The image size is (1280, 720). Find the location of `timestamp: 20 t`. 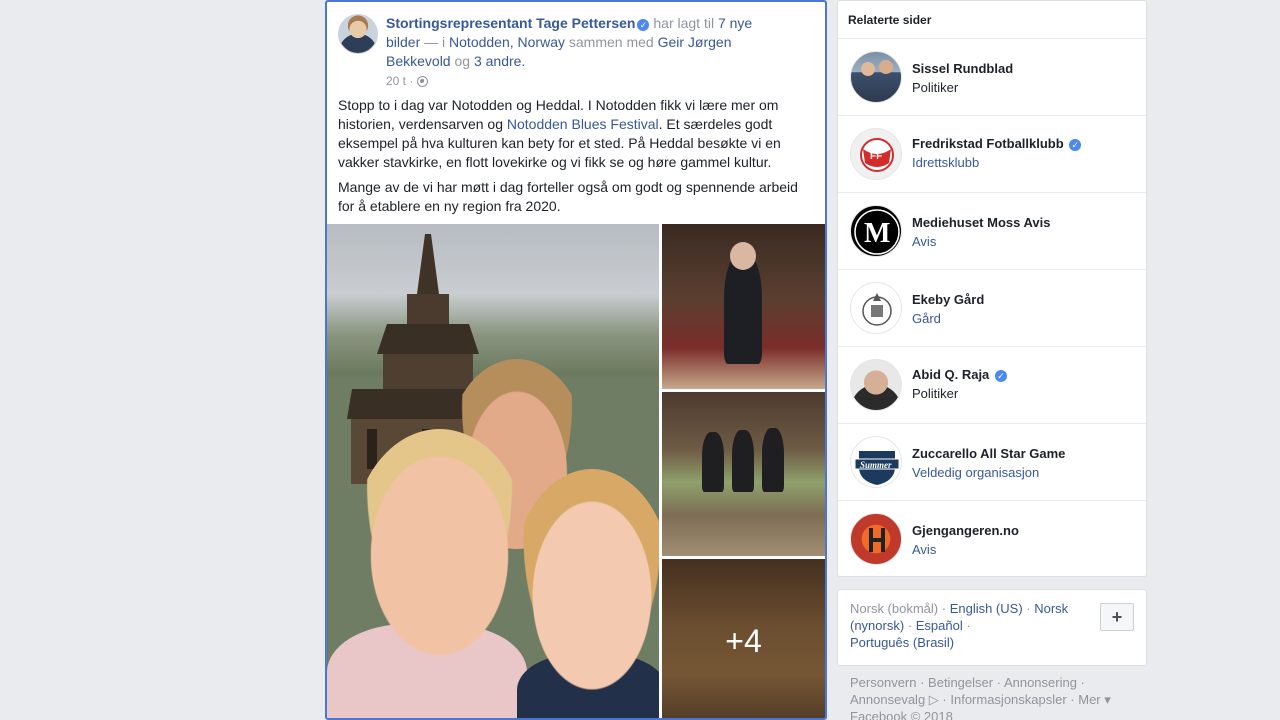

timestamp: 20 t is located at coordinates (396, 81).